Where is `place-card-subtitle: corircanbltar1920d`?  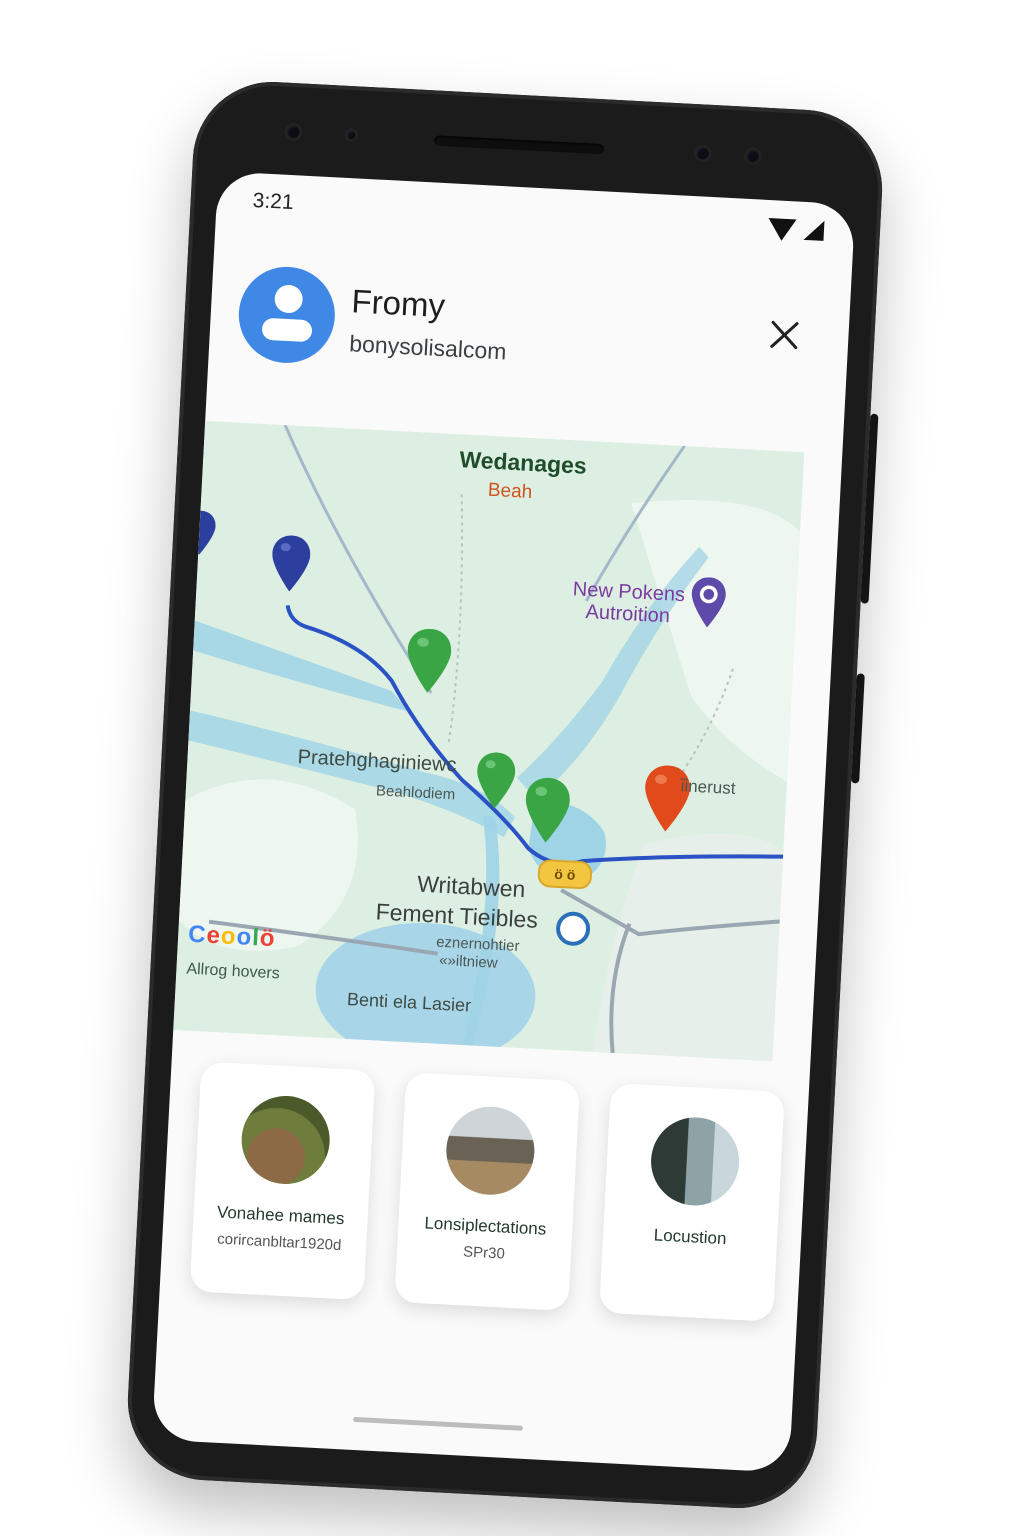 place-card-subtitle: corircanbltar1920d is located at coordinates (279, 1242).